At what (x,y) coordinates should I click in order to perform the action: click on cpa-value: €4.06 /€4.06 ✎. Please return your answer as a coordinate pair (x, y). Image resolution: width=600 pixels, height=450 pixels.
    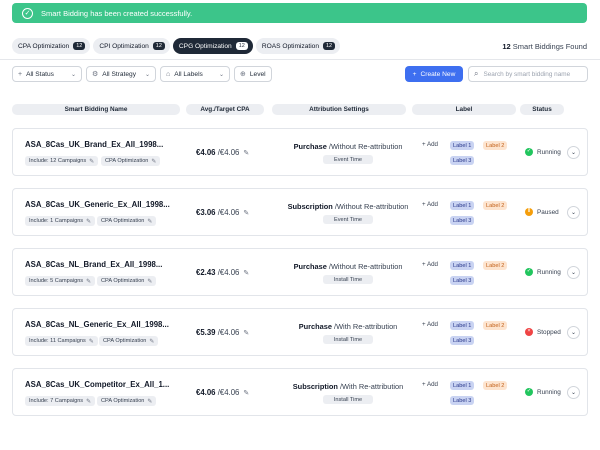
    Looking at the image, I should click on (222, 152).